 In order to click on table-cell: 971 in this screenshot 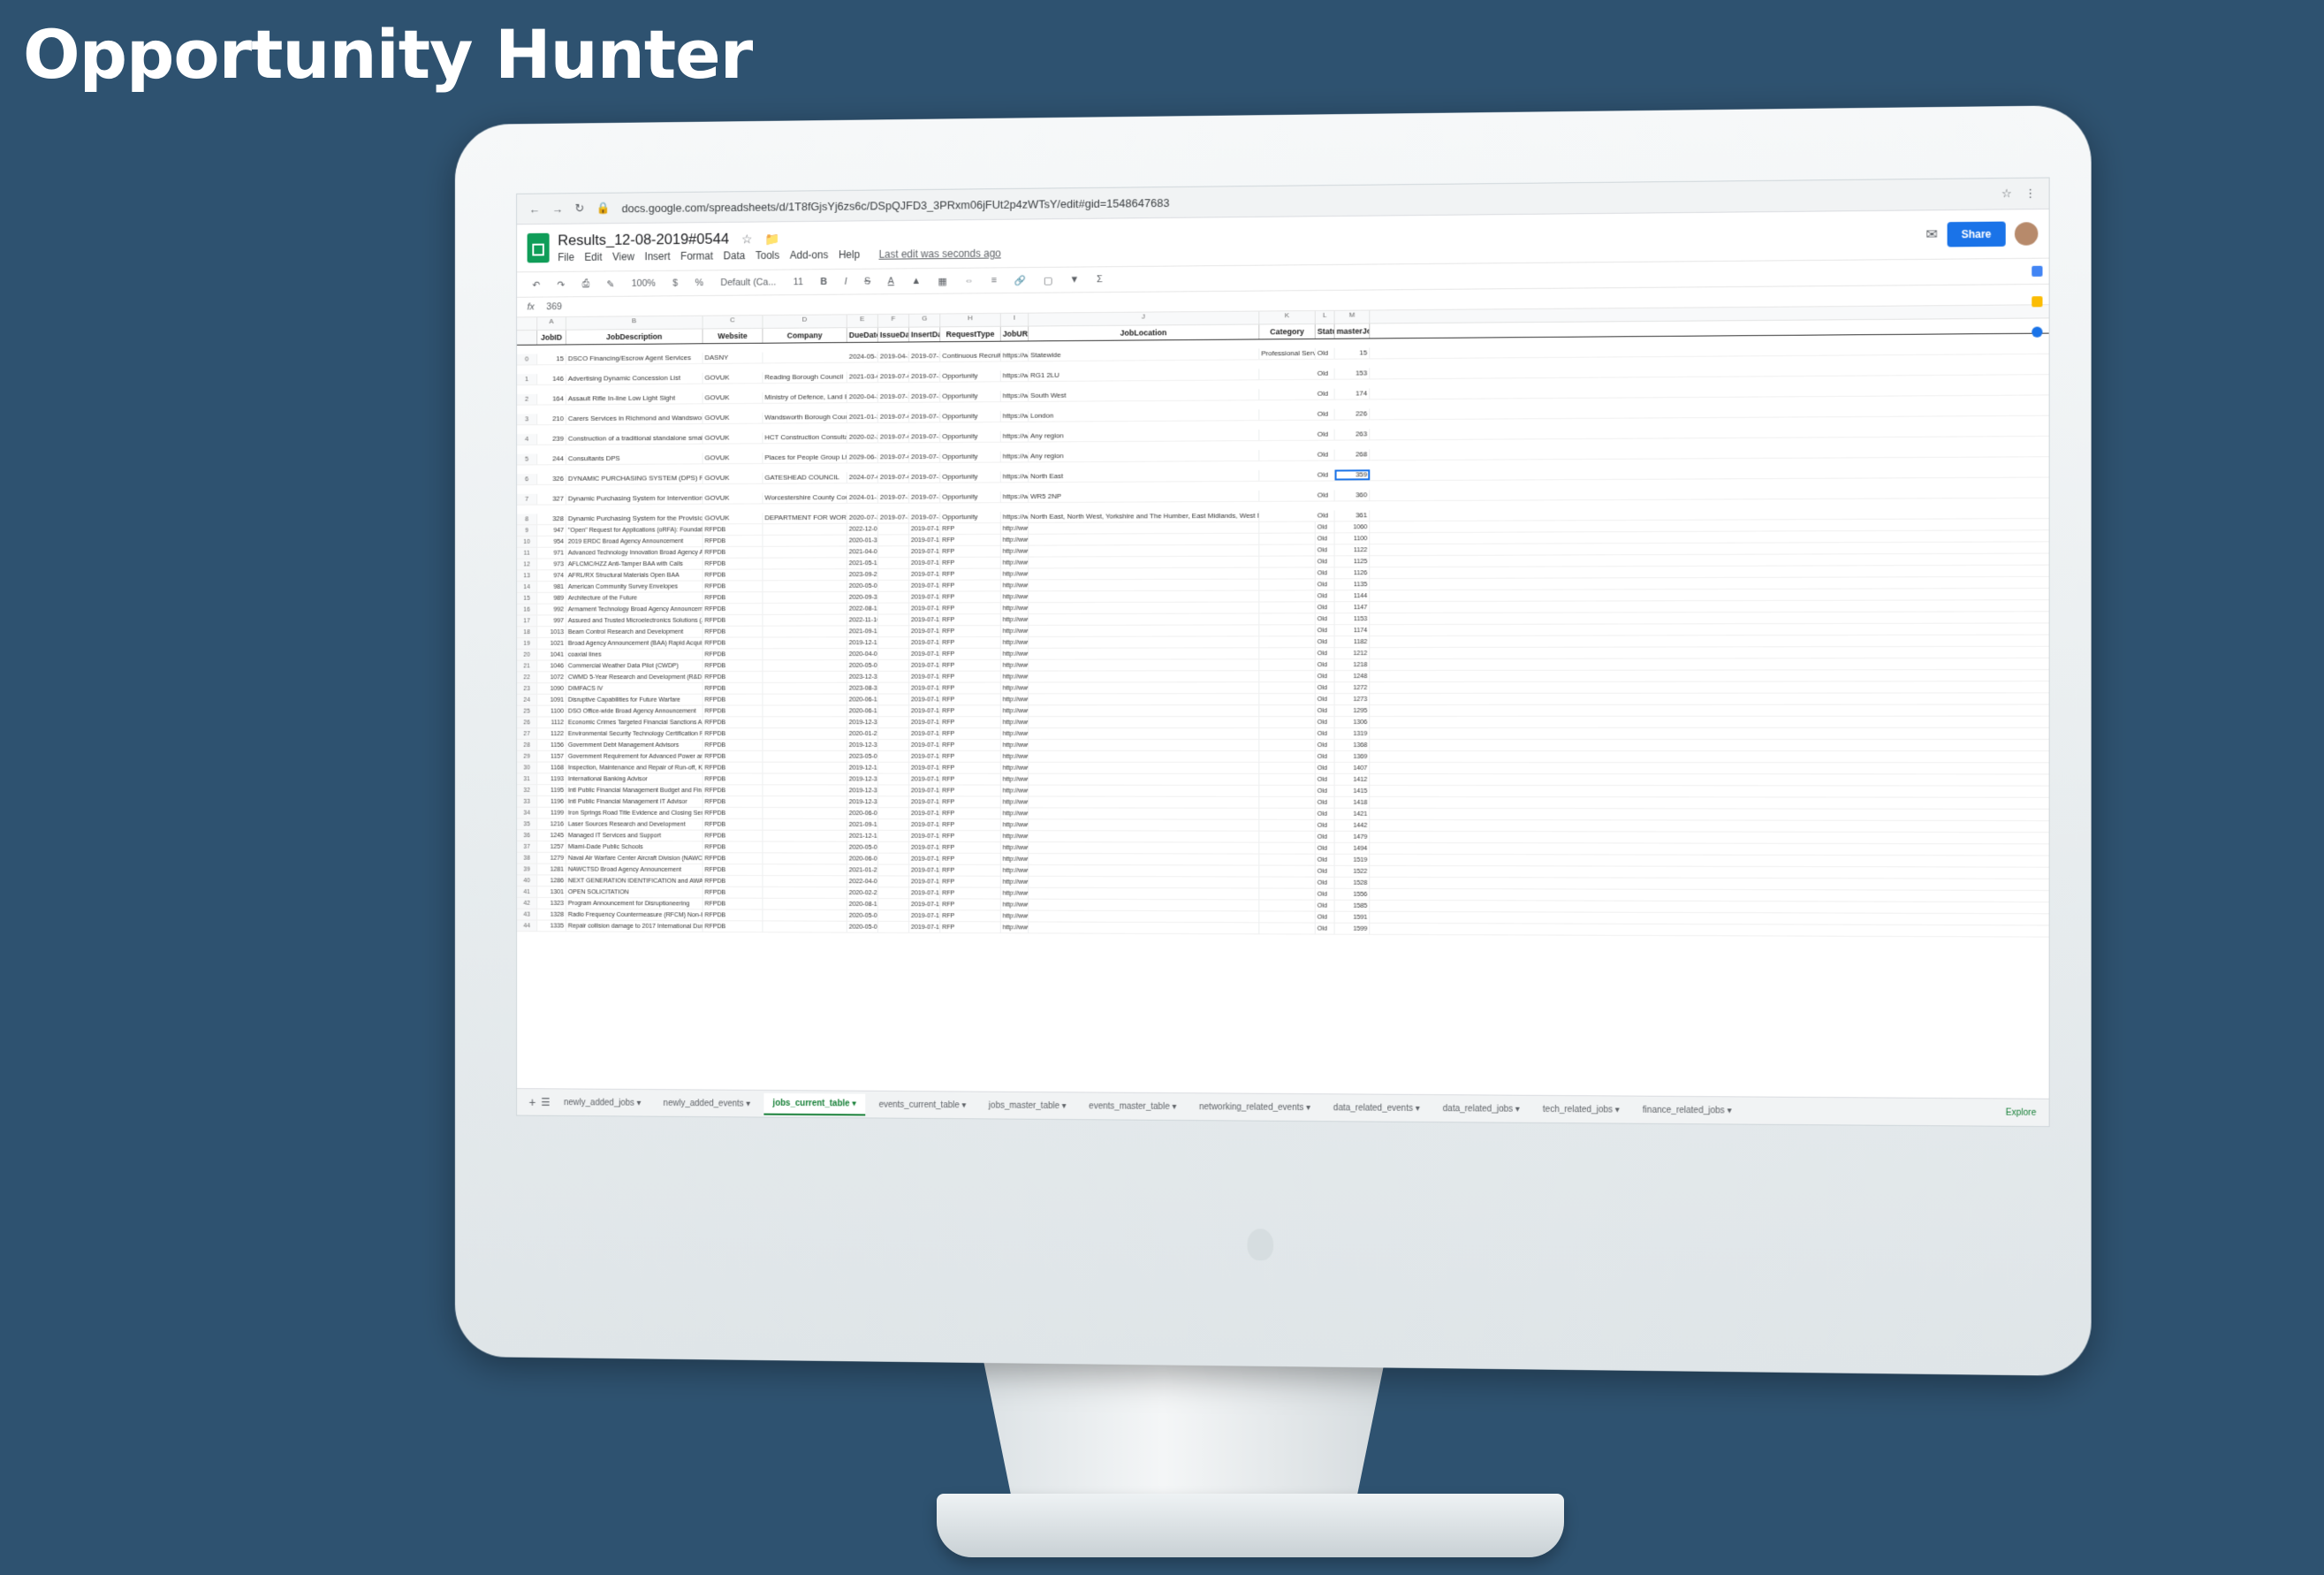, I will do `click(551, 553)`.